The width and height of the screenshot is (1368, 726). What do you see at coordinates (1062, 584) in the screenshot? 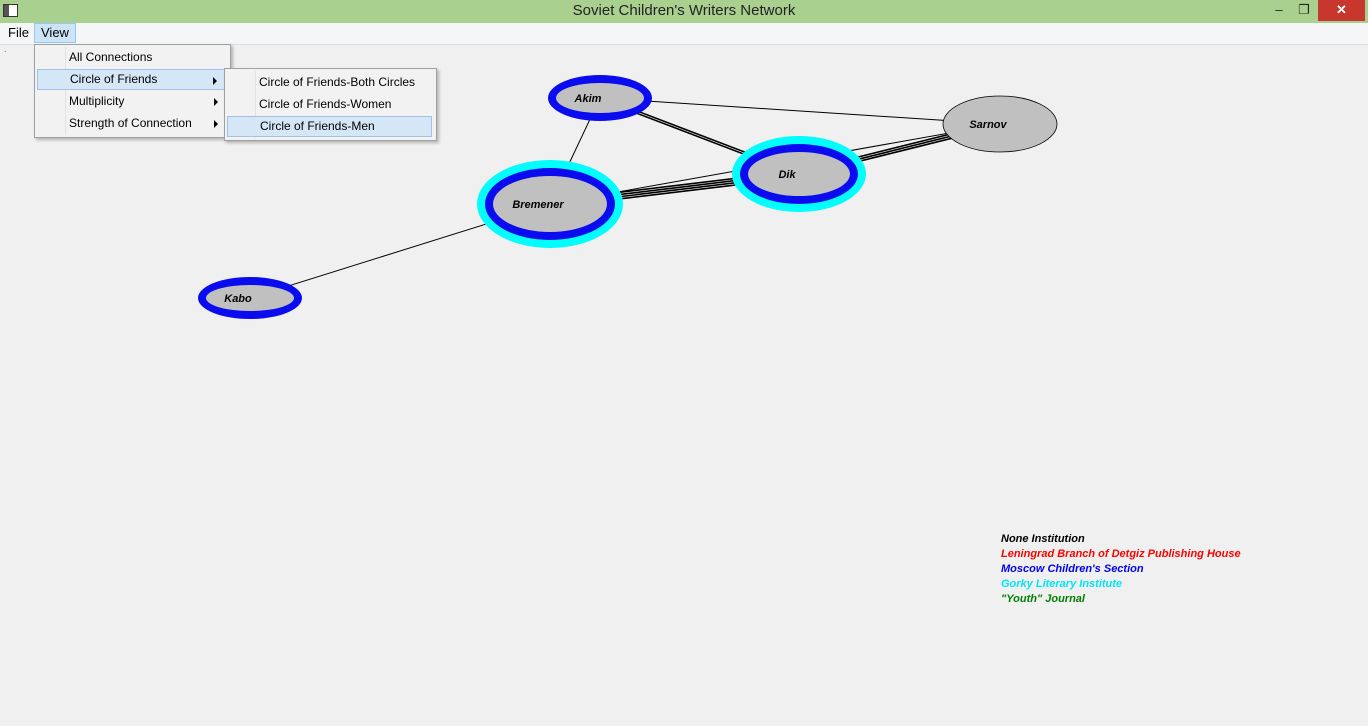
I see `legend-item-gorky-institute: Gorky Literary Institute` at bounding box center [1062, 584].